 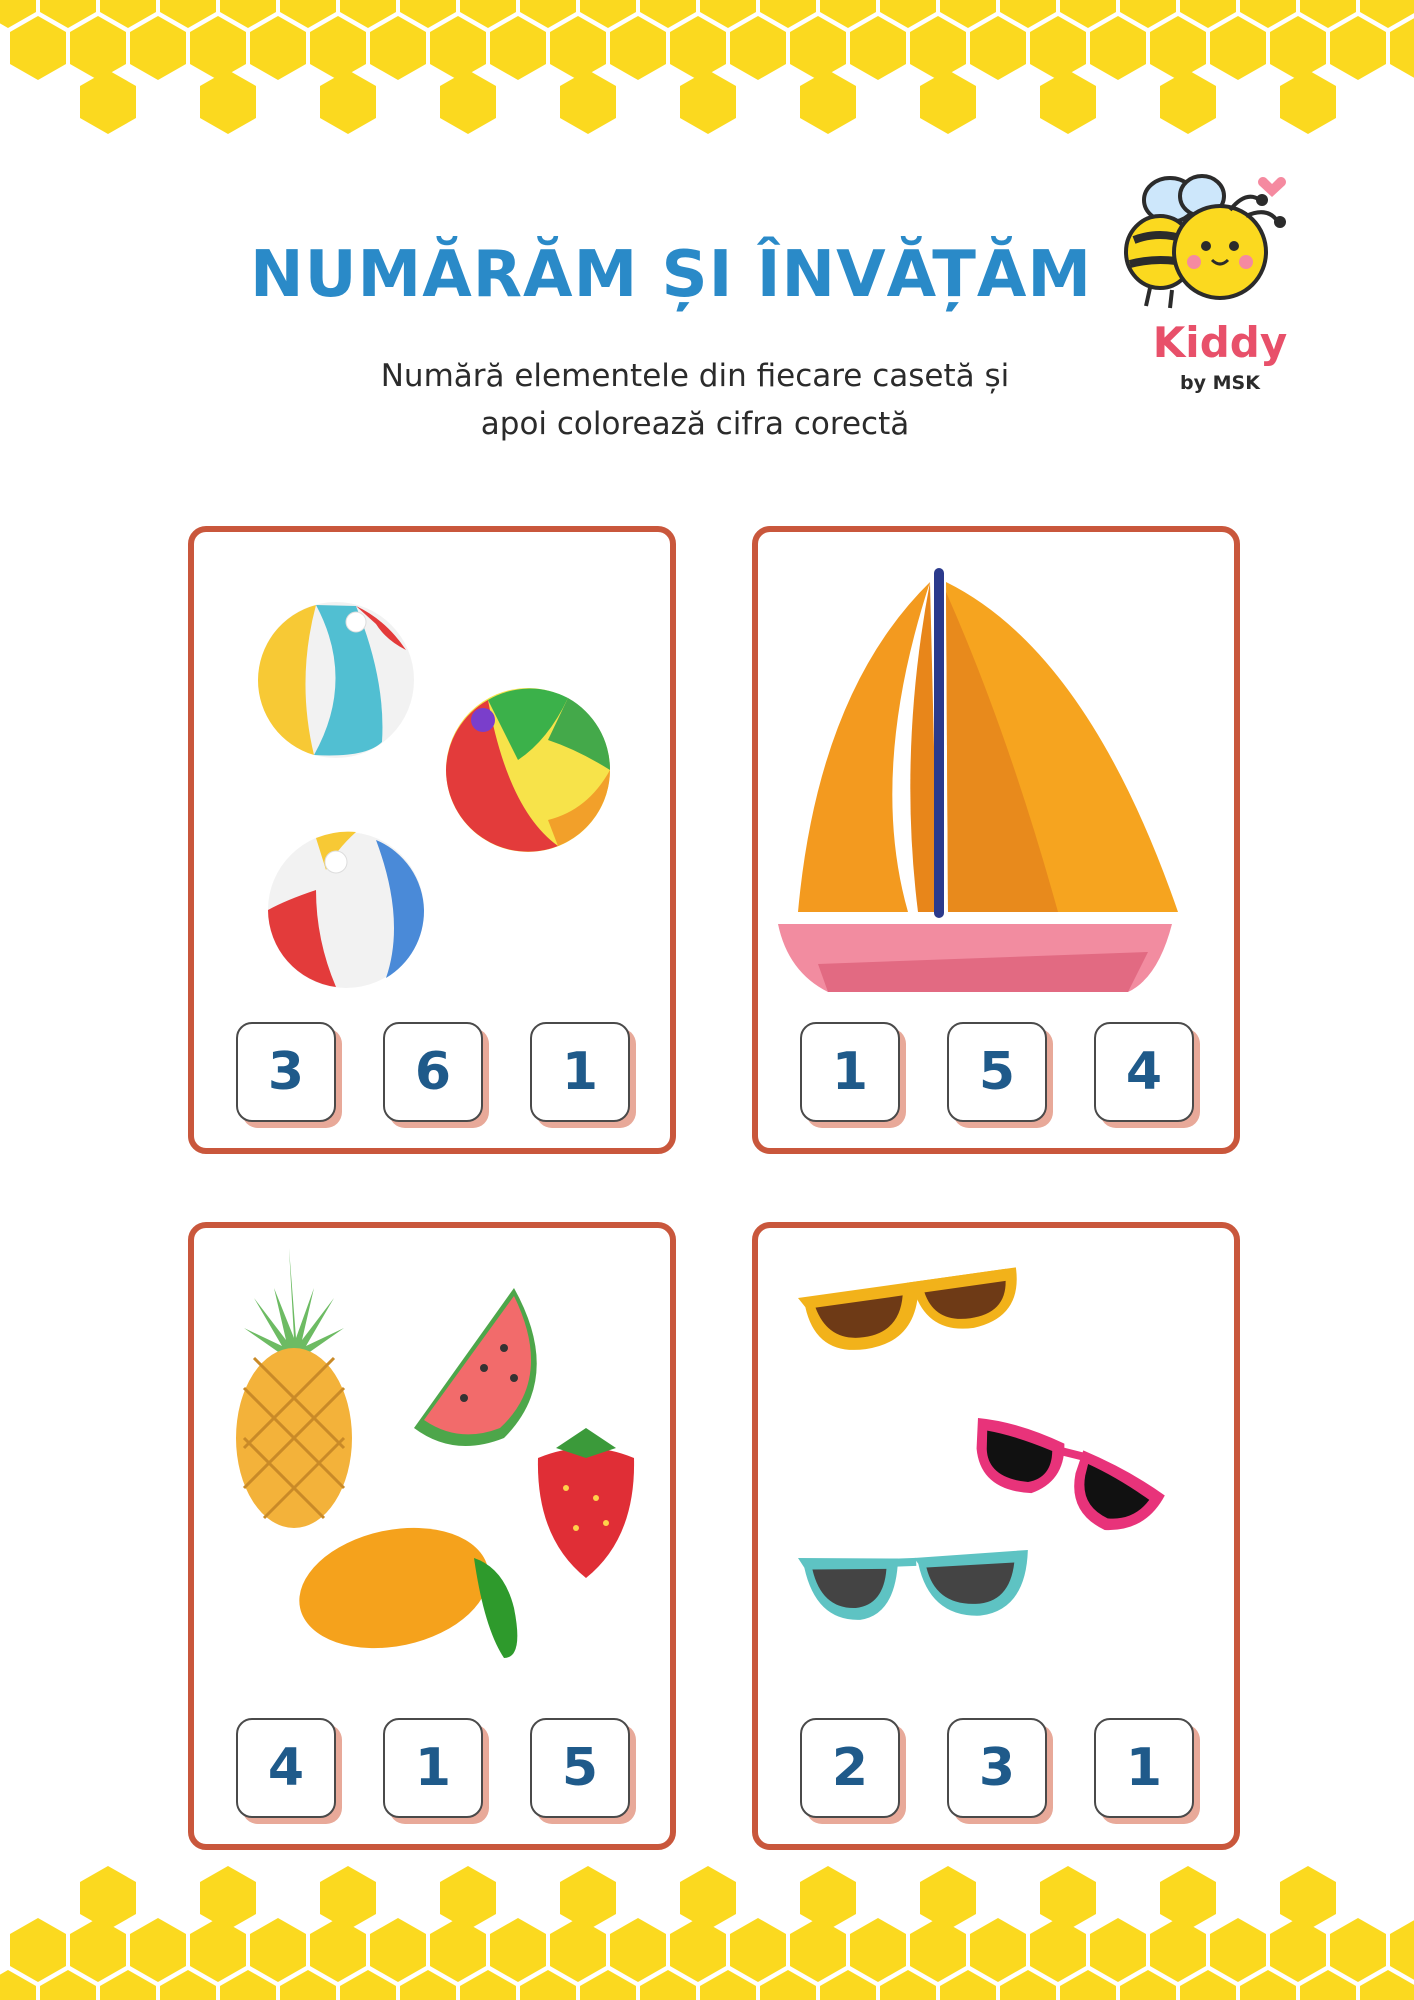 I want to click on answer-options: 2 3 1, so click(x=1000, y=1773).